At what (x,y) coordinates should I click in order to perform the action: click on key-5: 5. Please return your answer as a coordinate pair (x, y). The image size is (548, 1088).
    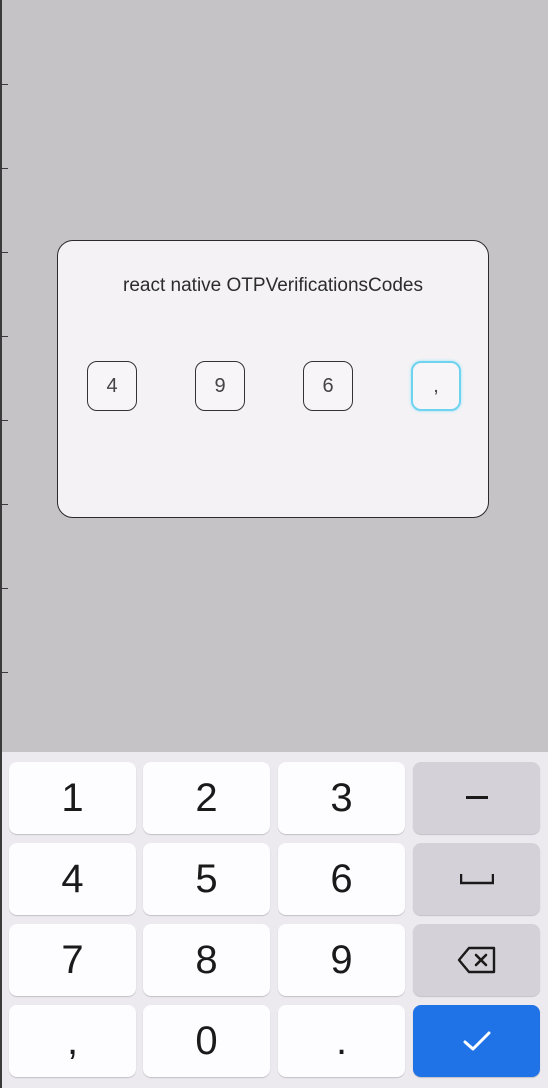
    Looking at the image, I should click on (206, 879).